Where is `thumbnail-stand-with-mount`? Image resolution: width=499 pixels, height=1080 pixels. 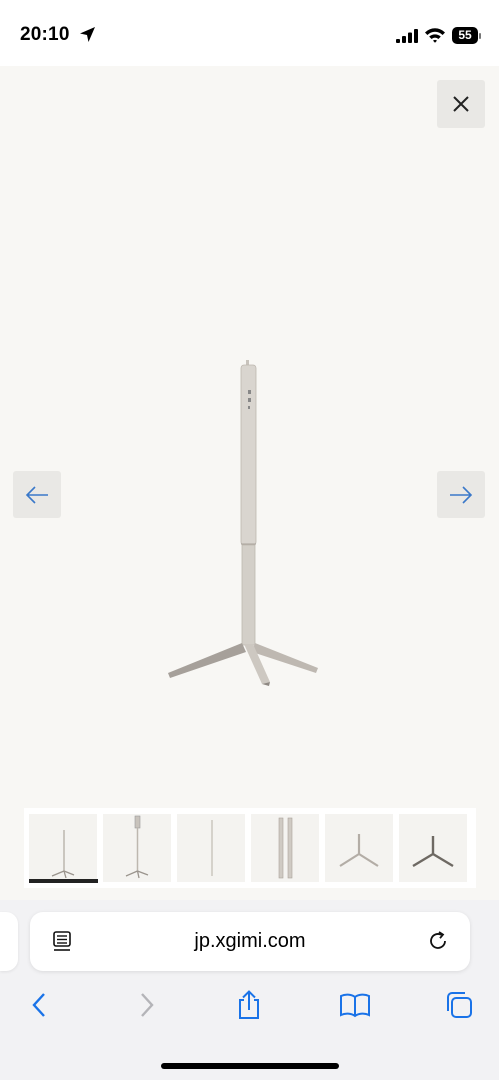 thumbnail-stand-with-mount is located at coordinates (137, 848).